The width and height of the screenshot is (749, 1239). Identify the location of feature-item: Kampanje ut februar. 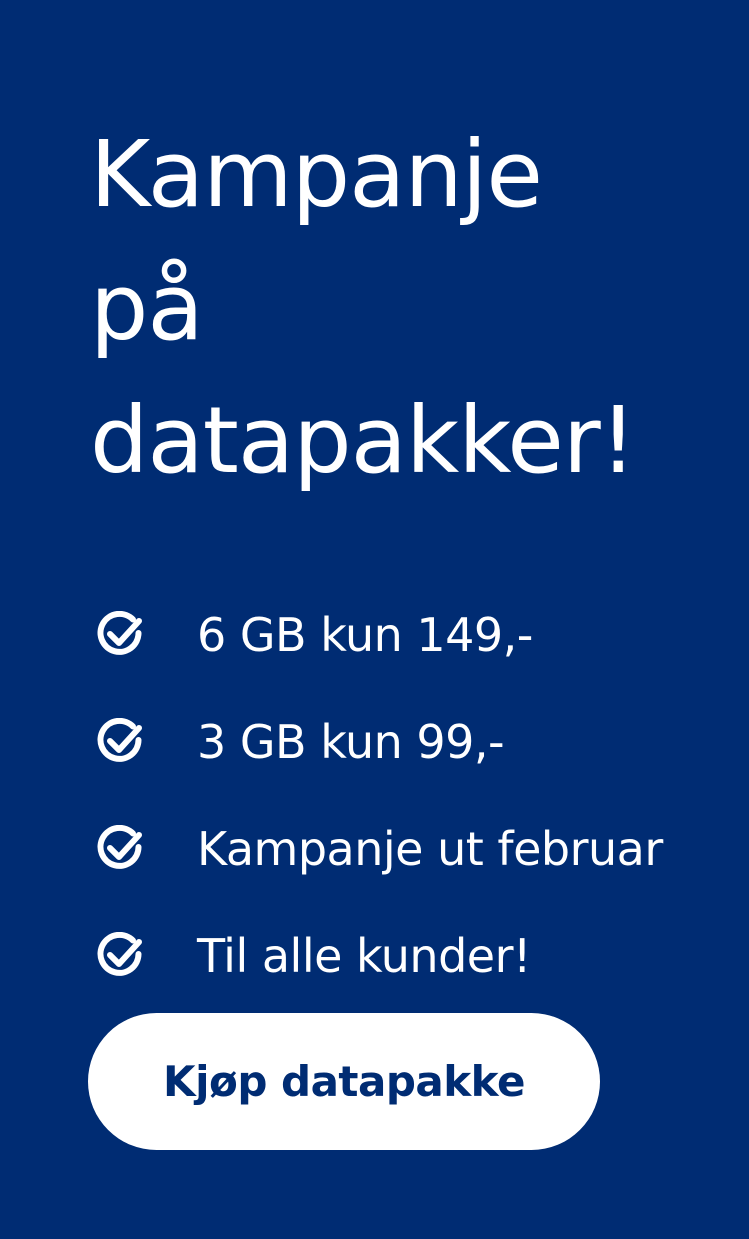
(419, 848).